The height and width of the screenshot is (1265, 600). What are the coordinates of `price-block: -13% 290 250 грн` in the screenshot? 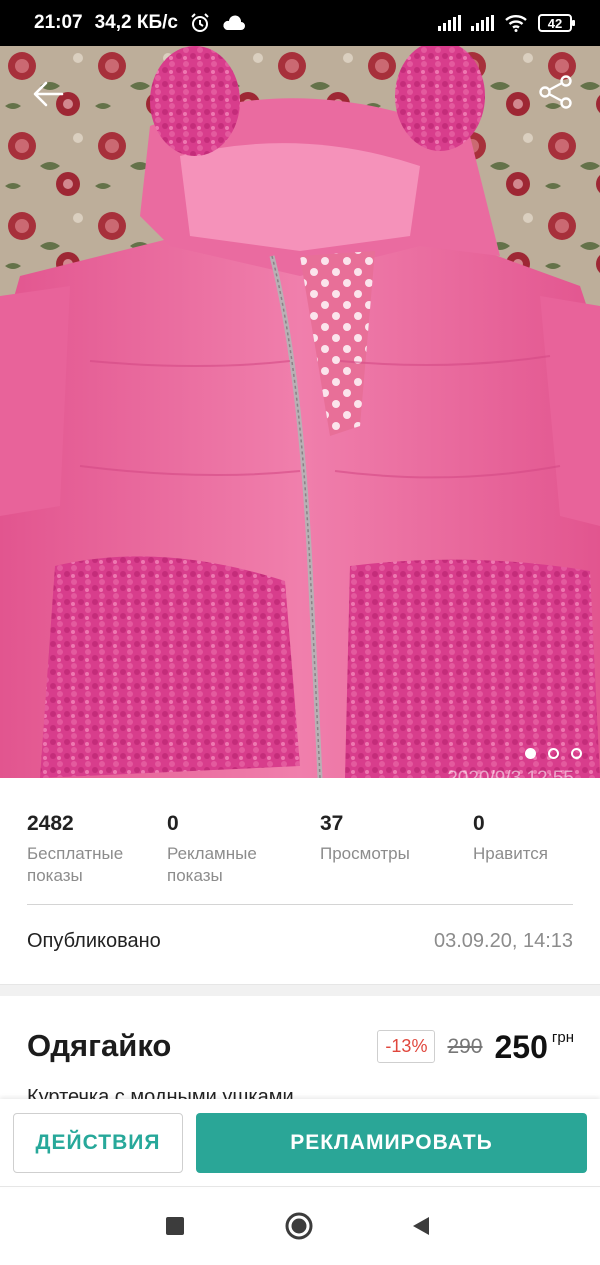 It's located at (475, 1046).